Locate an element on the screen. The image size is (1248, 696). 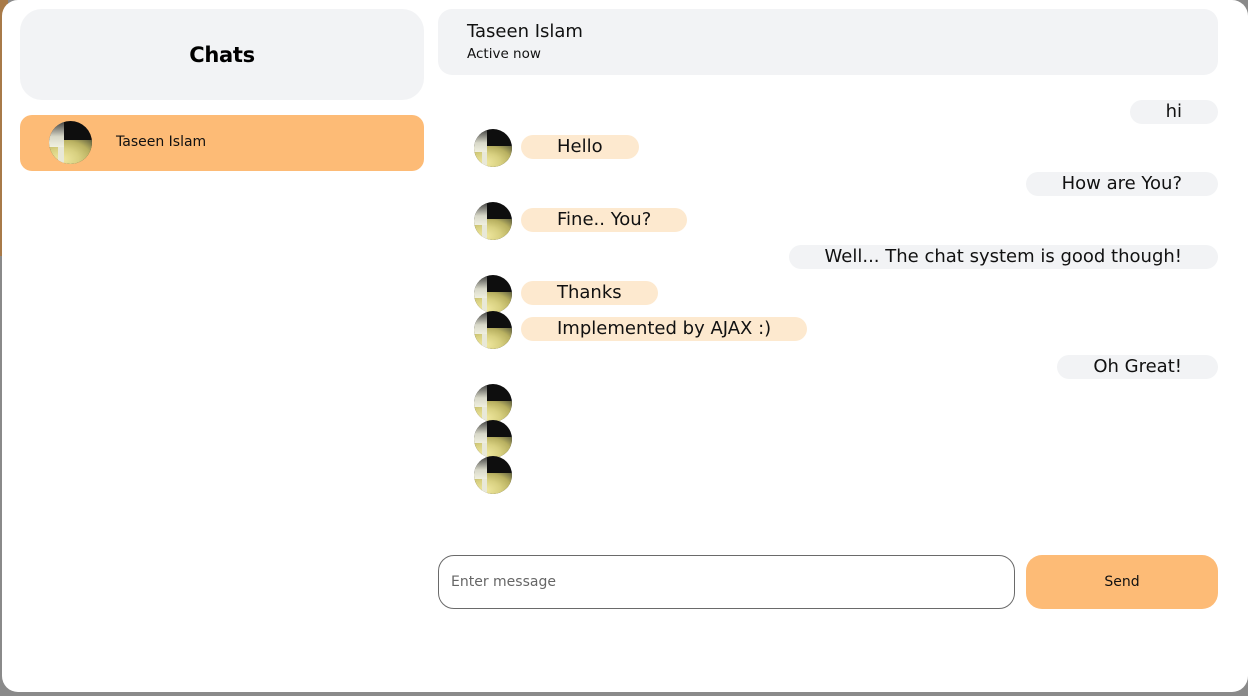
contact-name: Taseen Islam is located at coordinates (161, 142).